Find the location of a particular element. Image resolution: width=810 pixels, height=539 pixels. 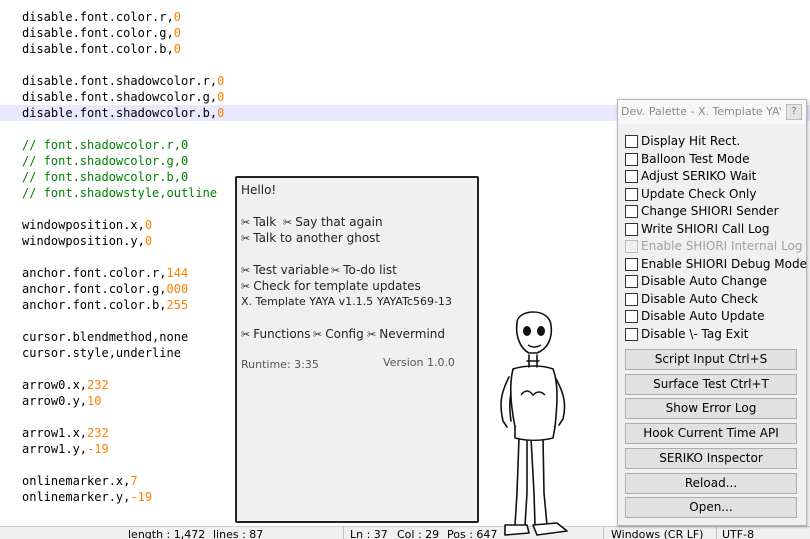

choice-talk-label: Talk is located at coordinates (265, 222).